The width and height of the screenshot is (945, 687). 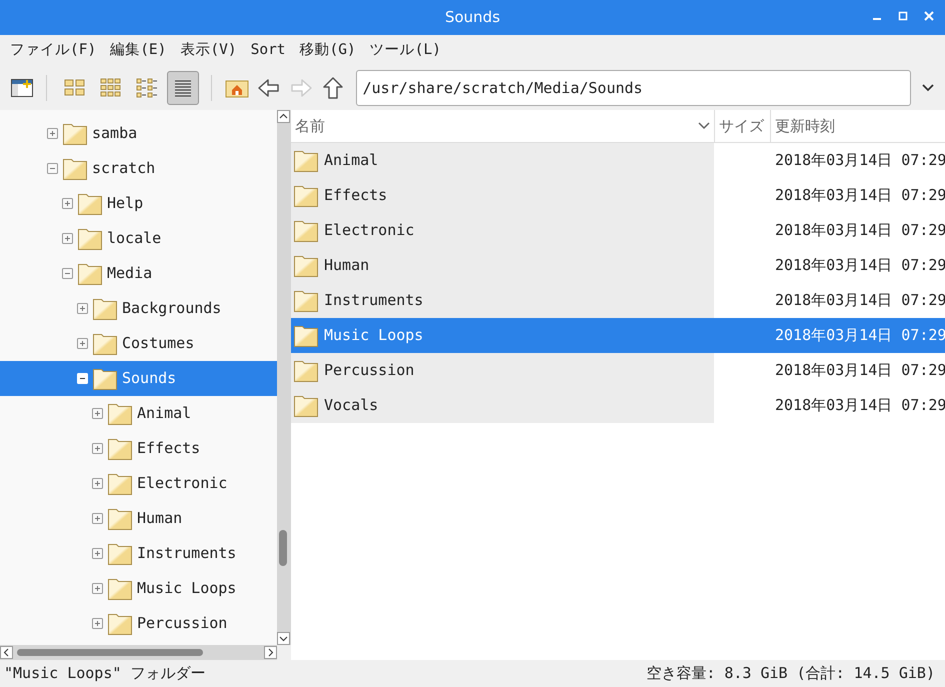 I want to click on tree-item: Effects, so click(x=138, y=448).